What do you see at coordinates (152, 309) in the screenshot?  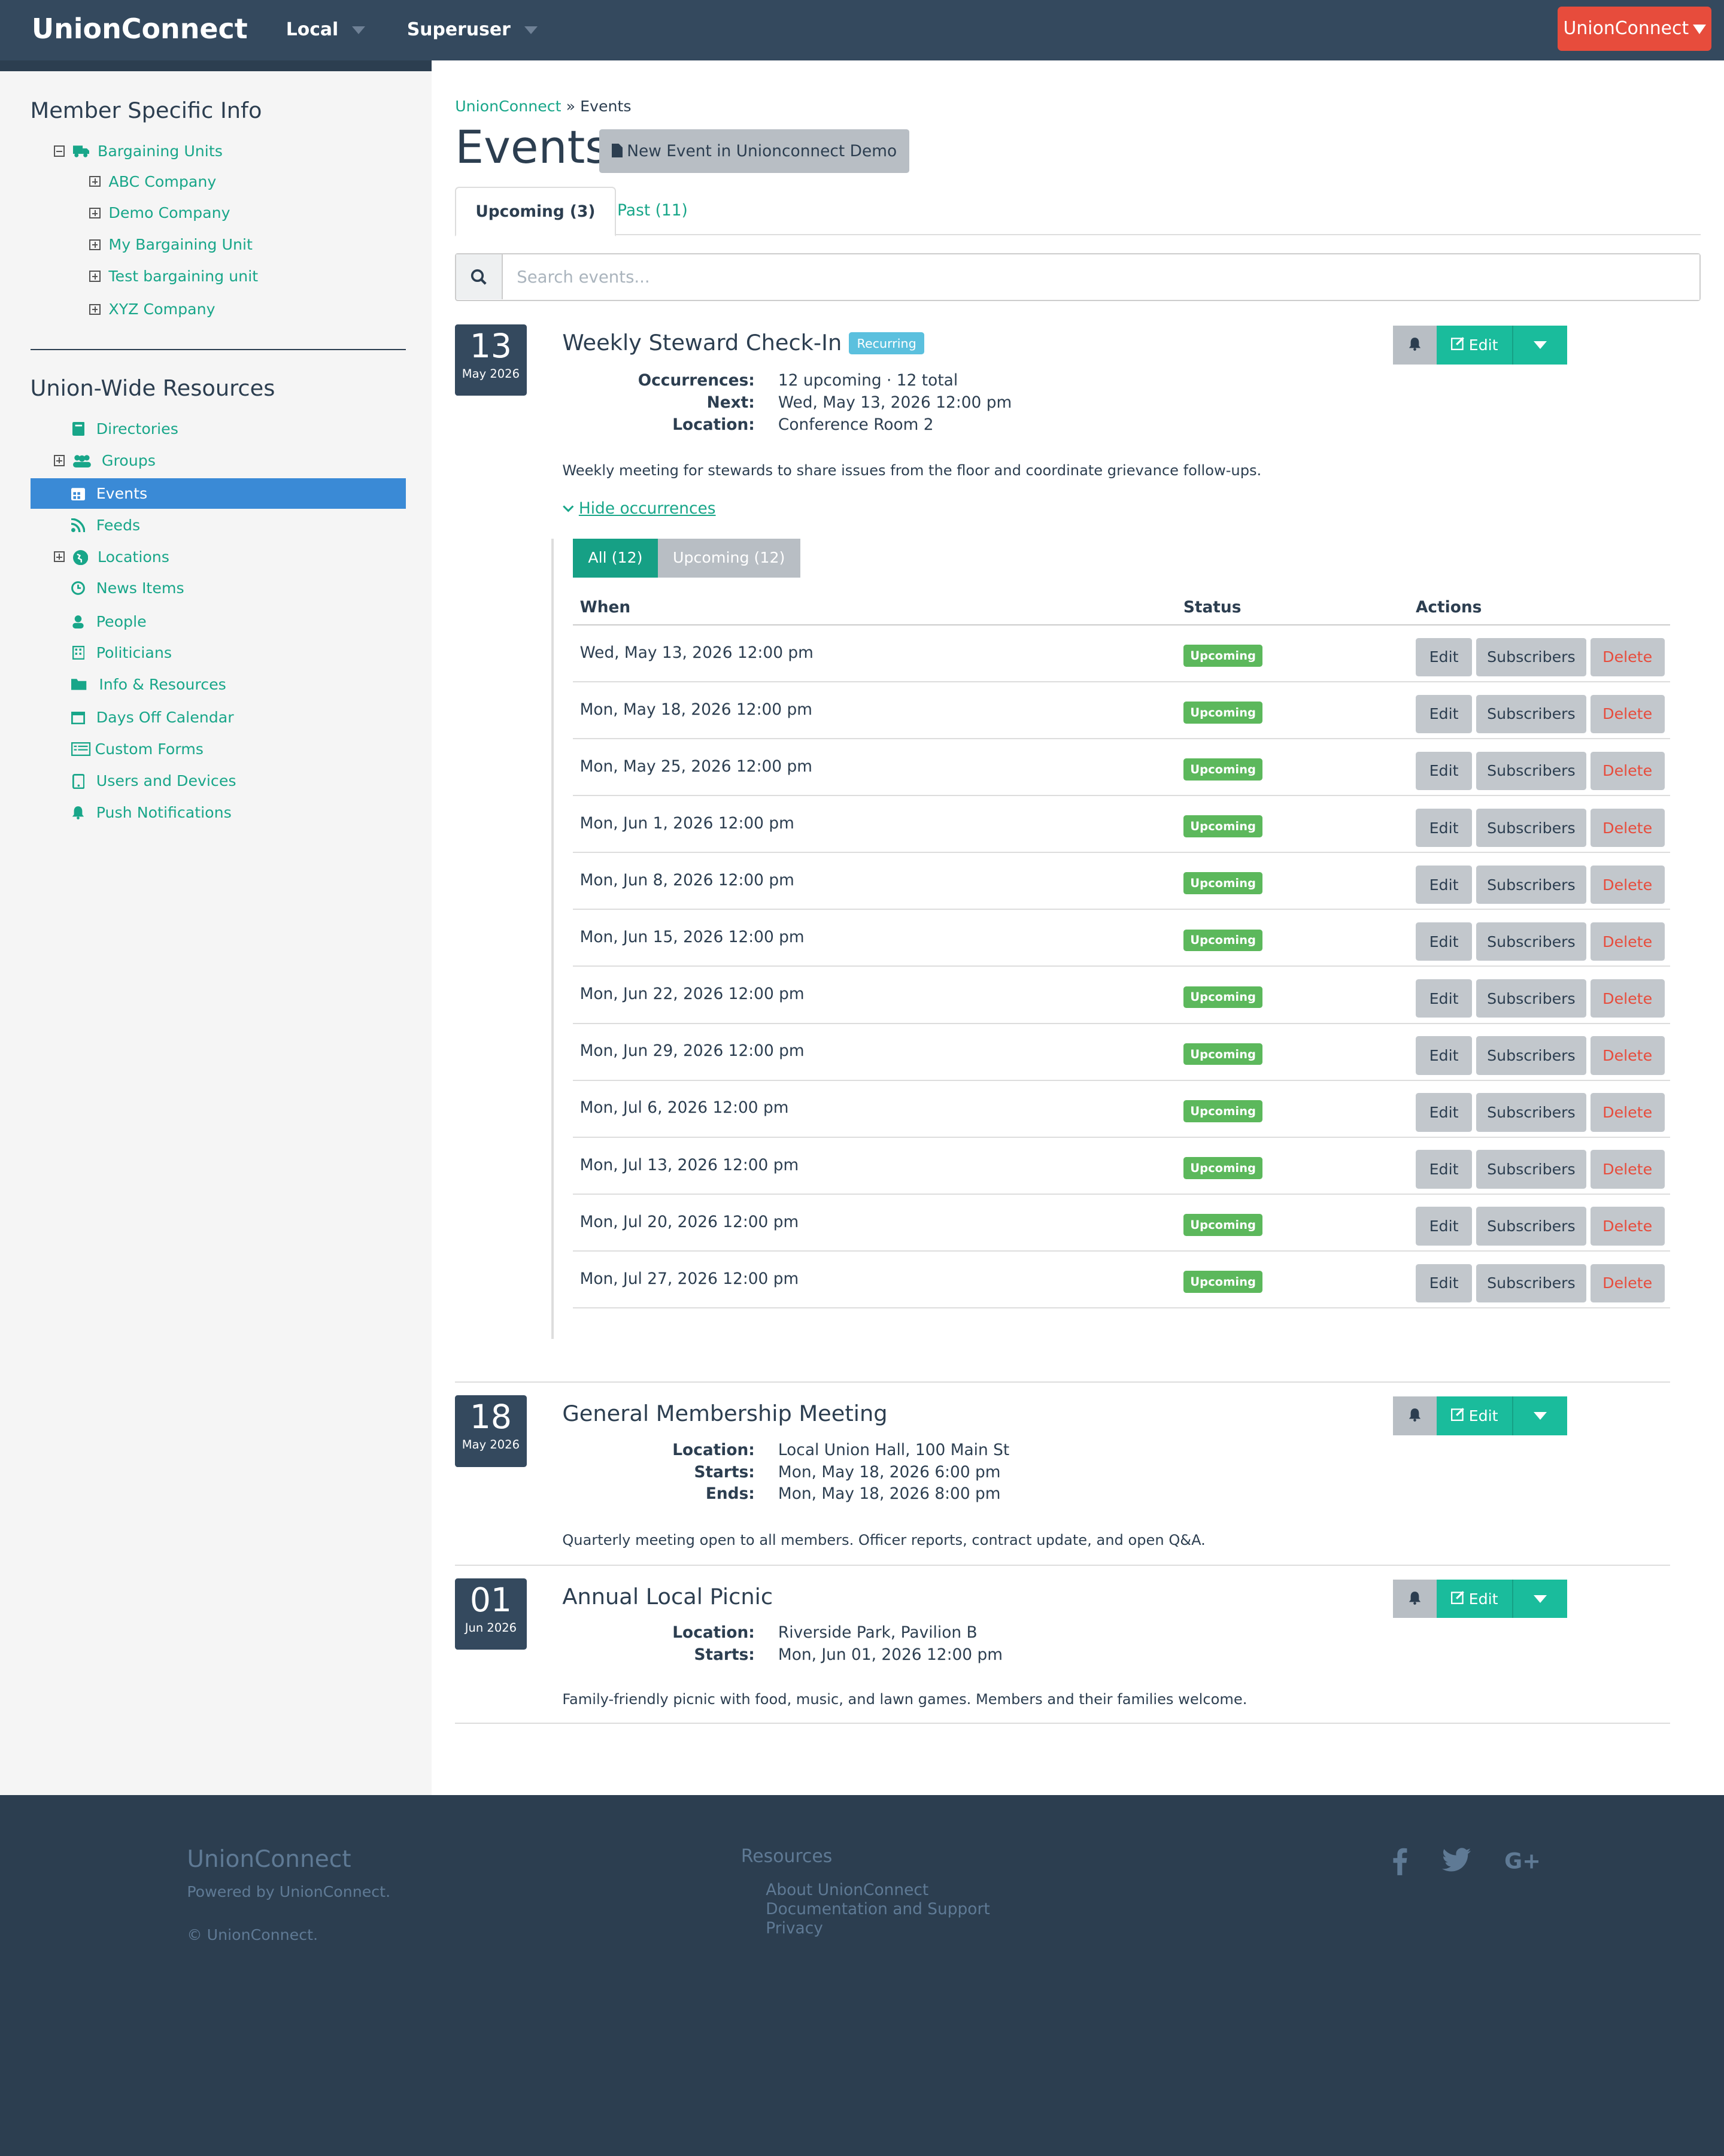 I see `sidebar-item-xyz-company: XYZ Company` at bounding box center [152, 309].